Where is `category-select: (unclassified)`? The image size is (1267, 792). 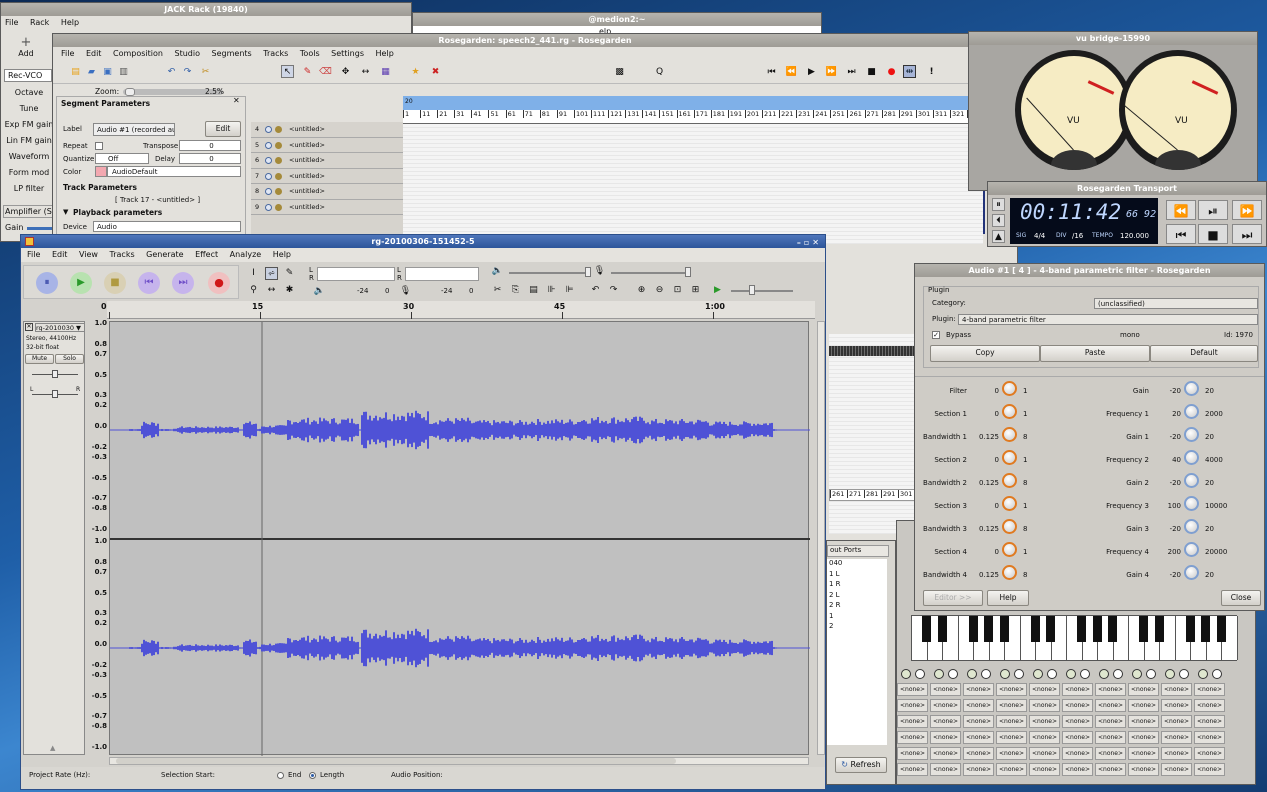
category-select: (unclassified) is located at coordinates (1176, 303).